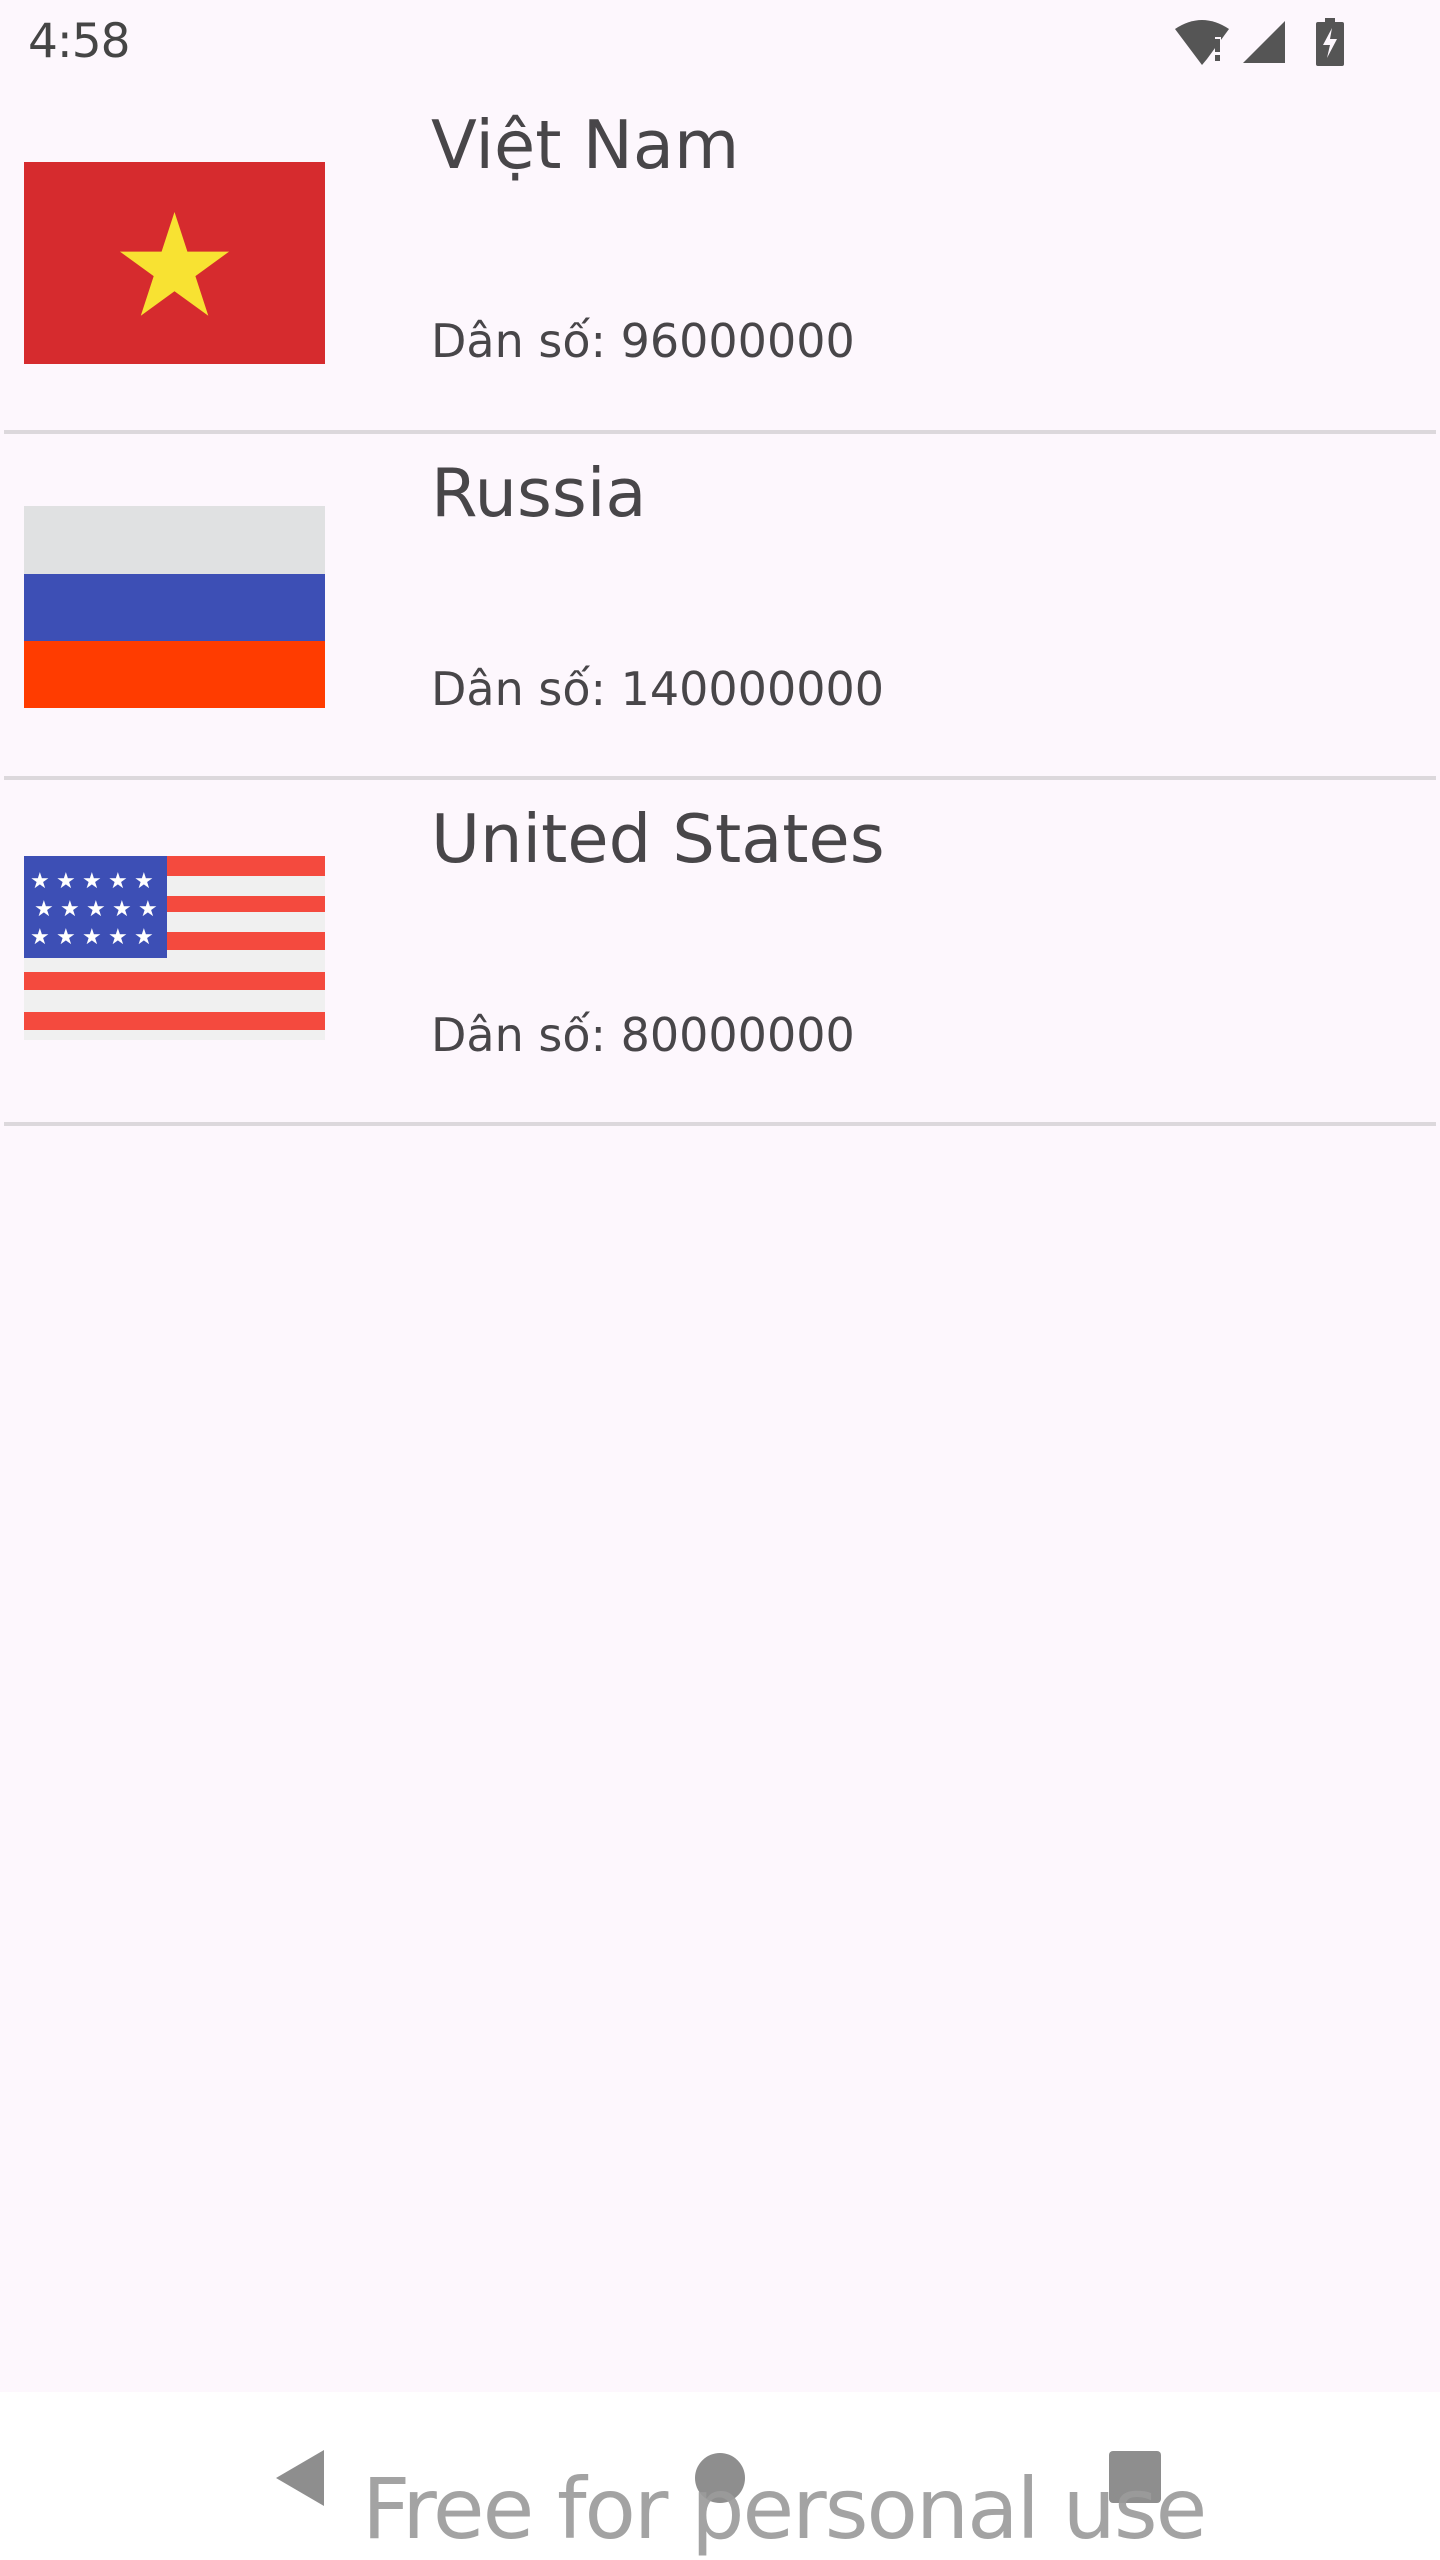  Describe the element at coordinates (79, 41) in the screenshot. I see `status-time: 4:58` at that location.